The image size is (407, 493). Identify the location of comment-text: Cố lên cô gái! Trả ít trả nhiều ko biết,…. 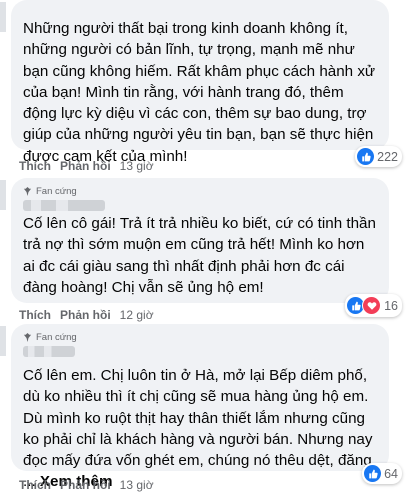
(199, 255).